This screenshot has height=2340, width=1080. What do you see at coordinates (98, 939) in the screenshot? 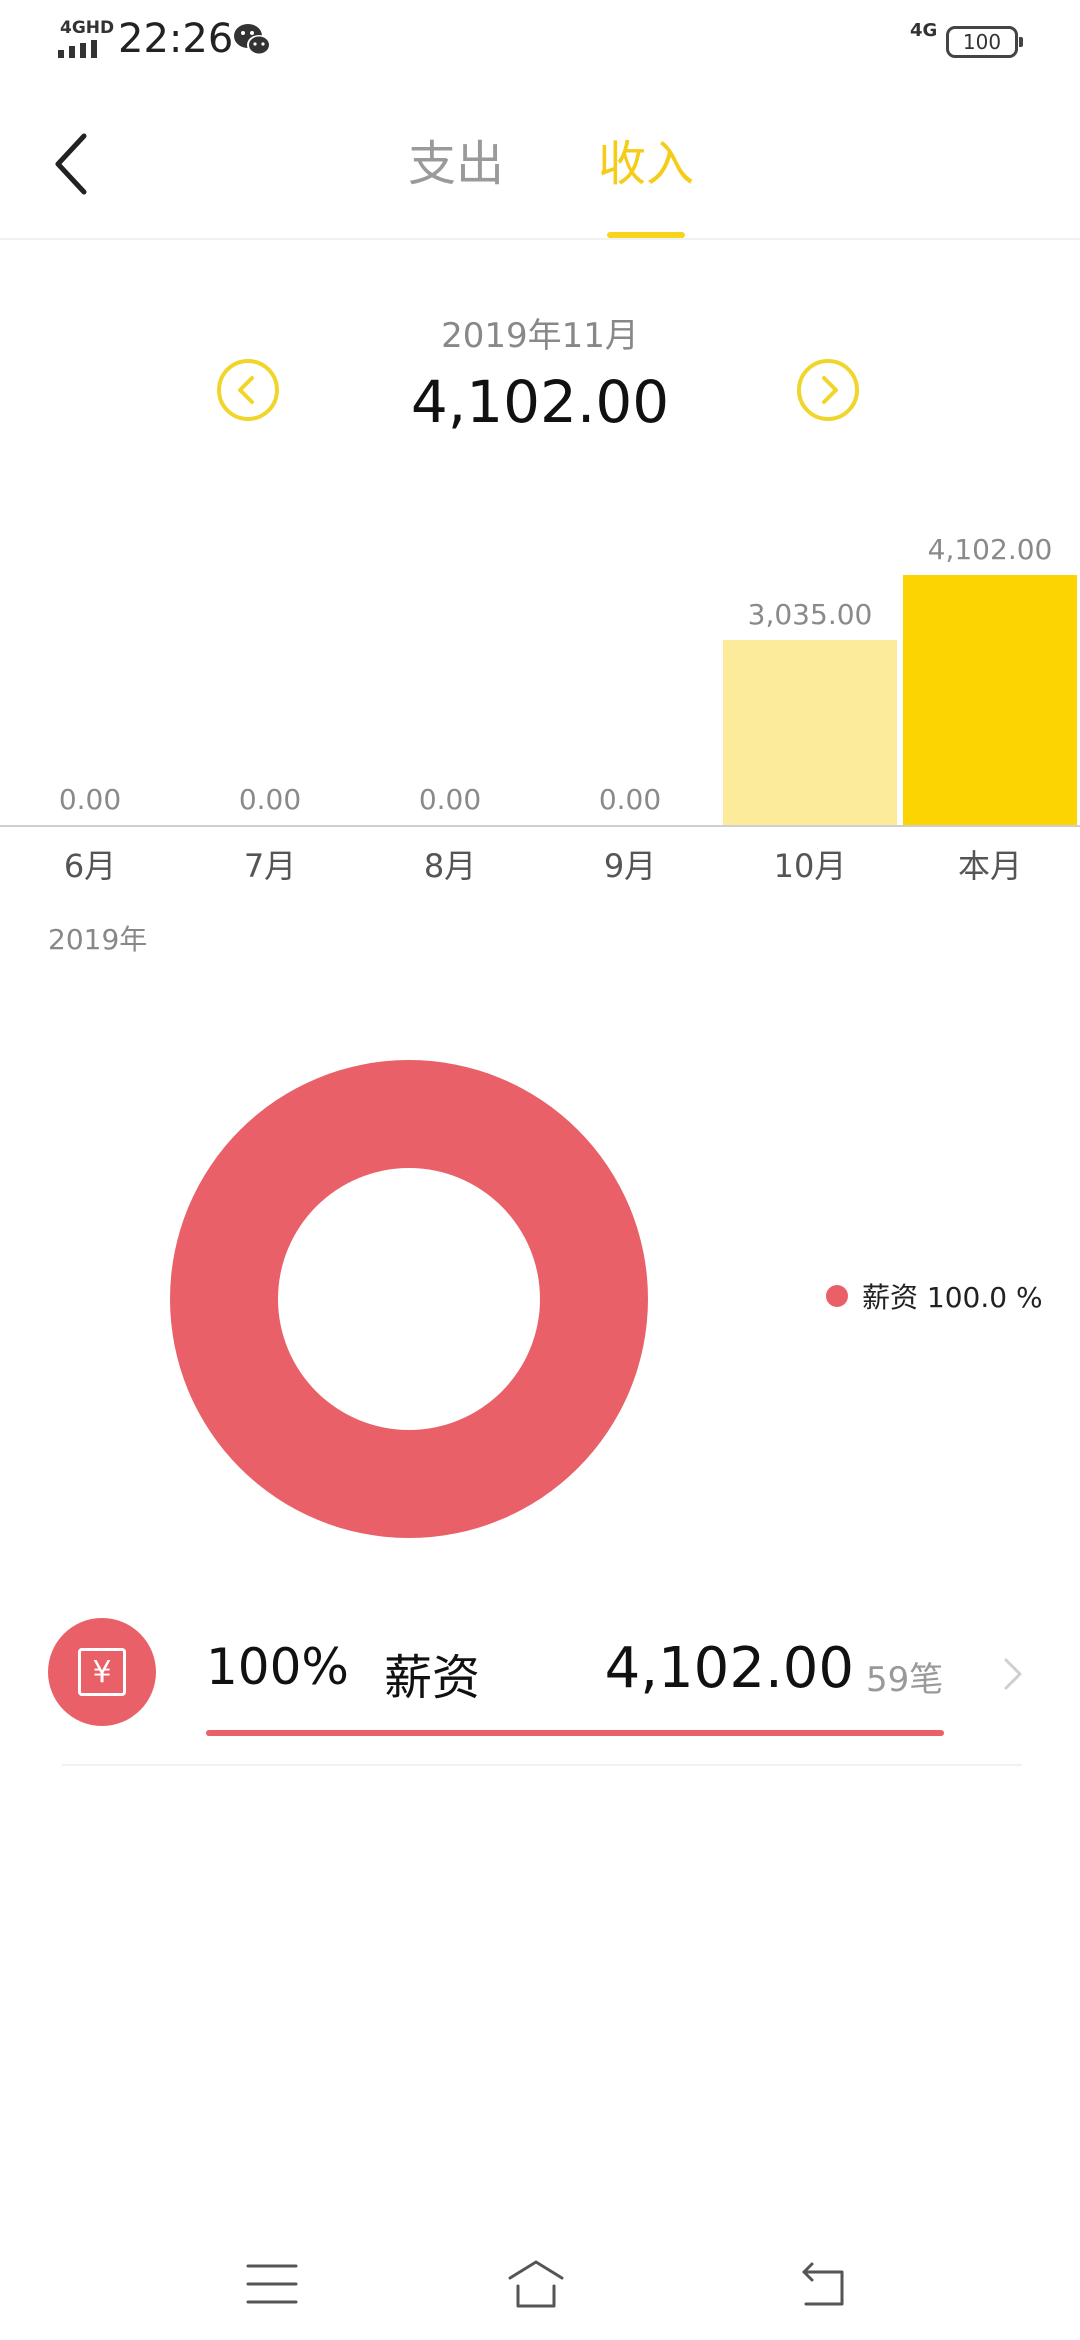
I see `year-label: 2019年` at bounding box center [98, 939].